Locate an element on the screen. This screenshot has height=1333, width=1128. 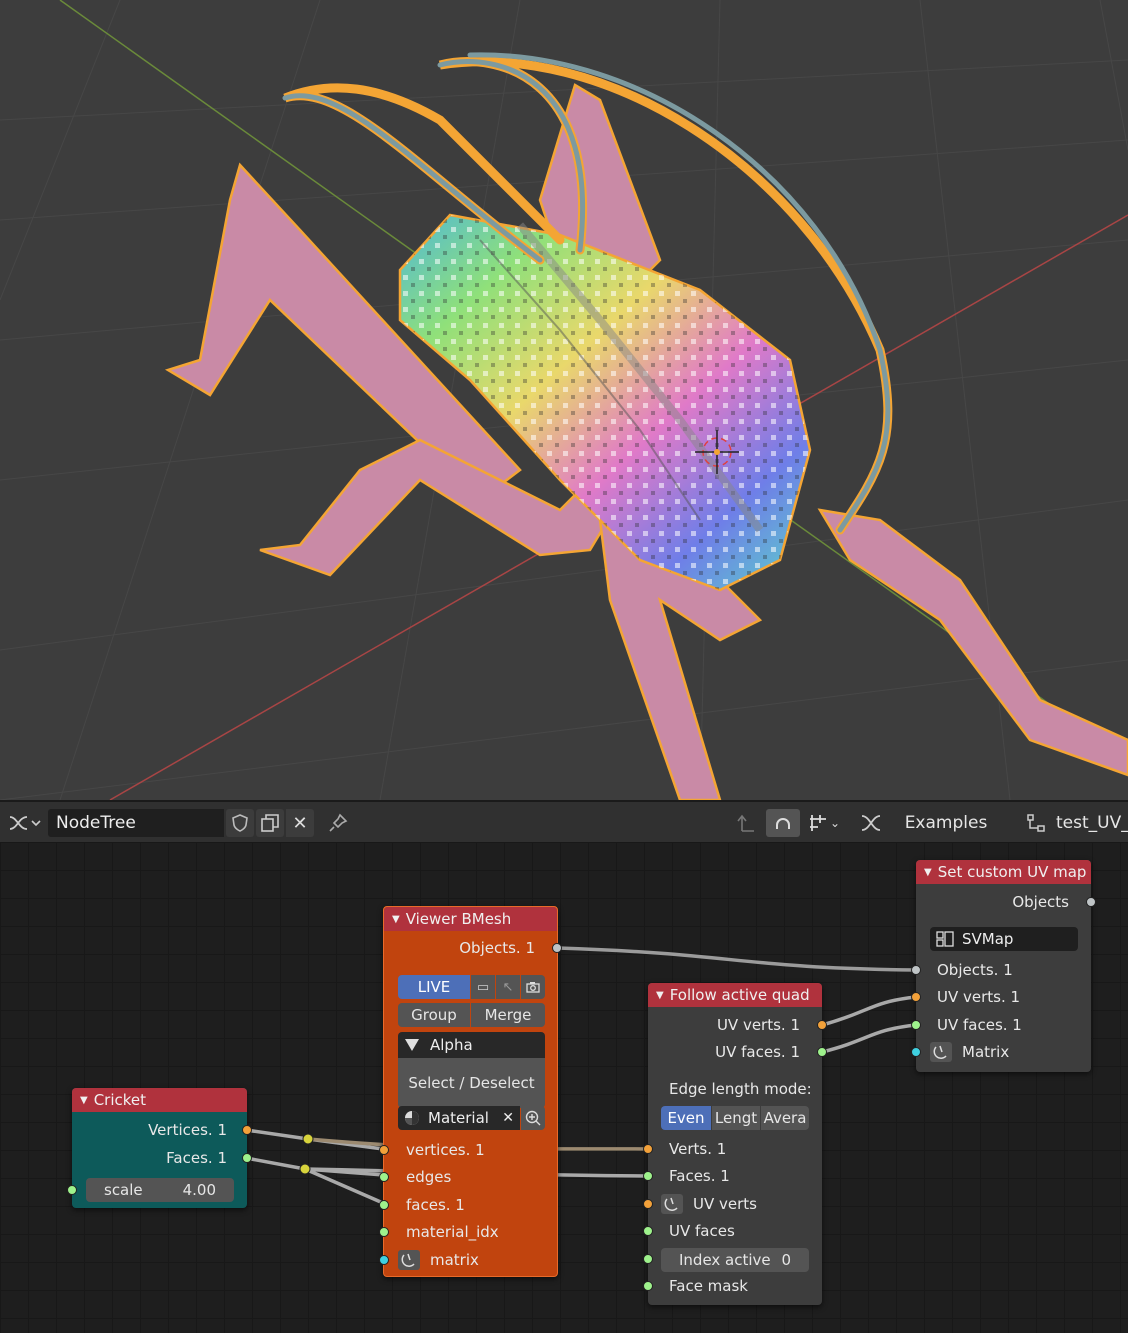
node-editor-header: NodeTree ✕ ⌄ Examples test_UV_ is located at coordinates (564, 821).